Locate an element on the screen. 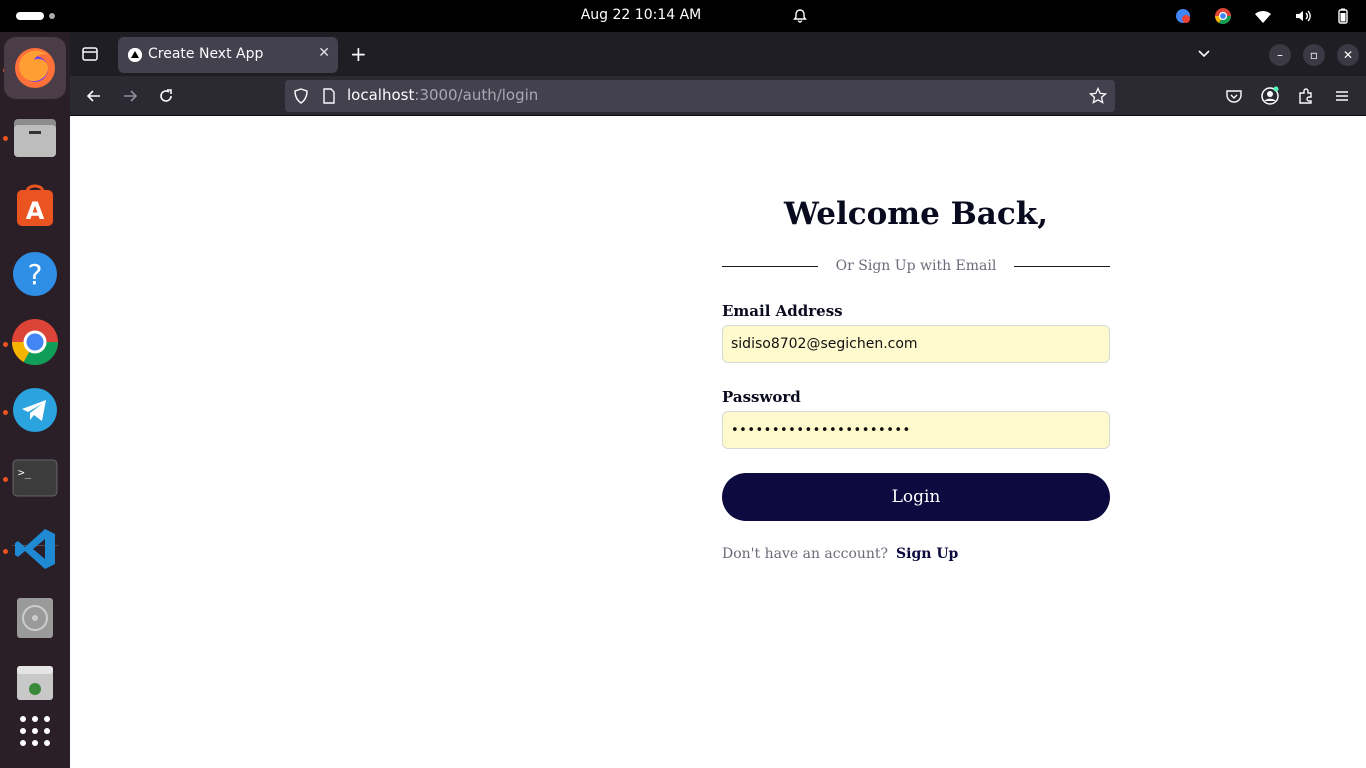 This screenshot has height=768, width=1366. url-path: :3000/auth/login is located at coordinates (476, 95).